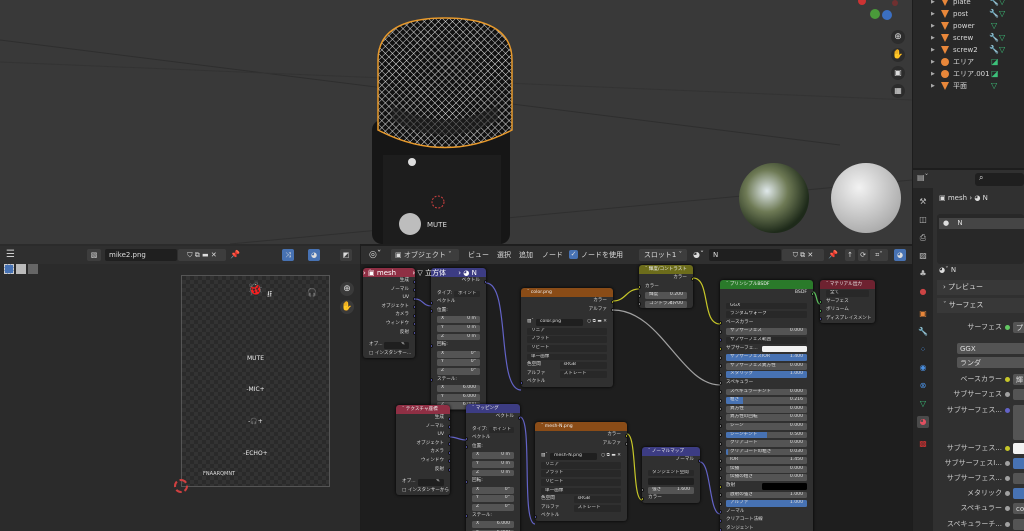  I want to click on image-actions-icon: ○ ⧉ ▬ ✕, so click(597, 322).